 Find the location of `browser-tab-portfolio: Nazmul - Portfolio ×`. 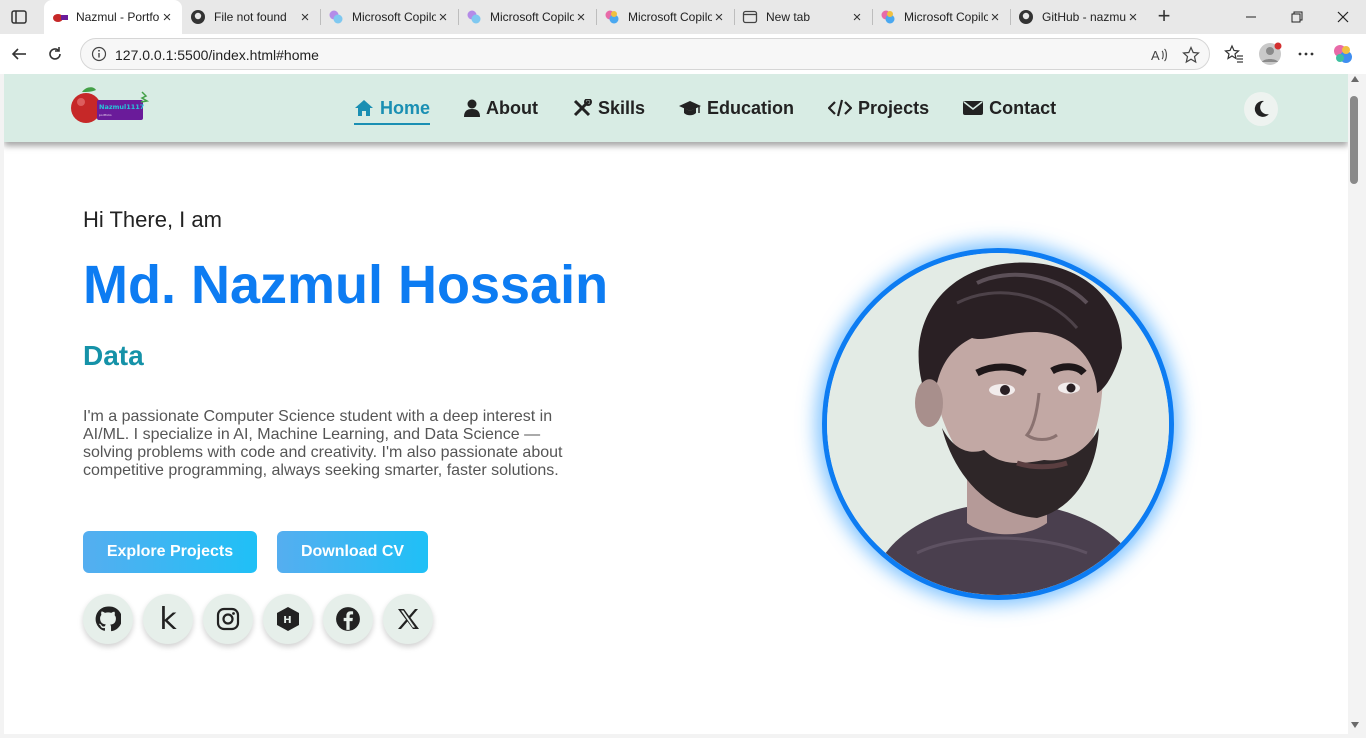

browser-tab-portfolio: Nazmul - Portfolio × is located at coordinates (113, 17).